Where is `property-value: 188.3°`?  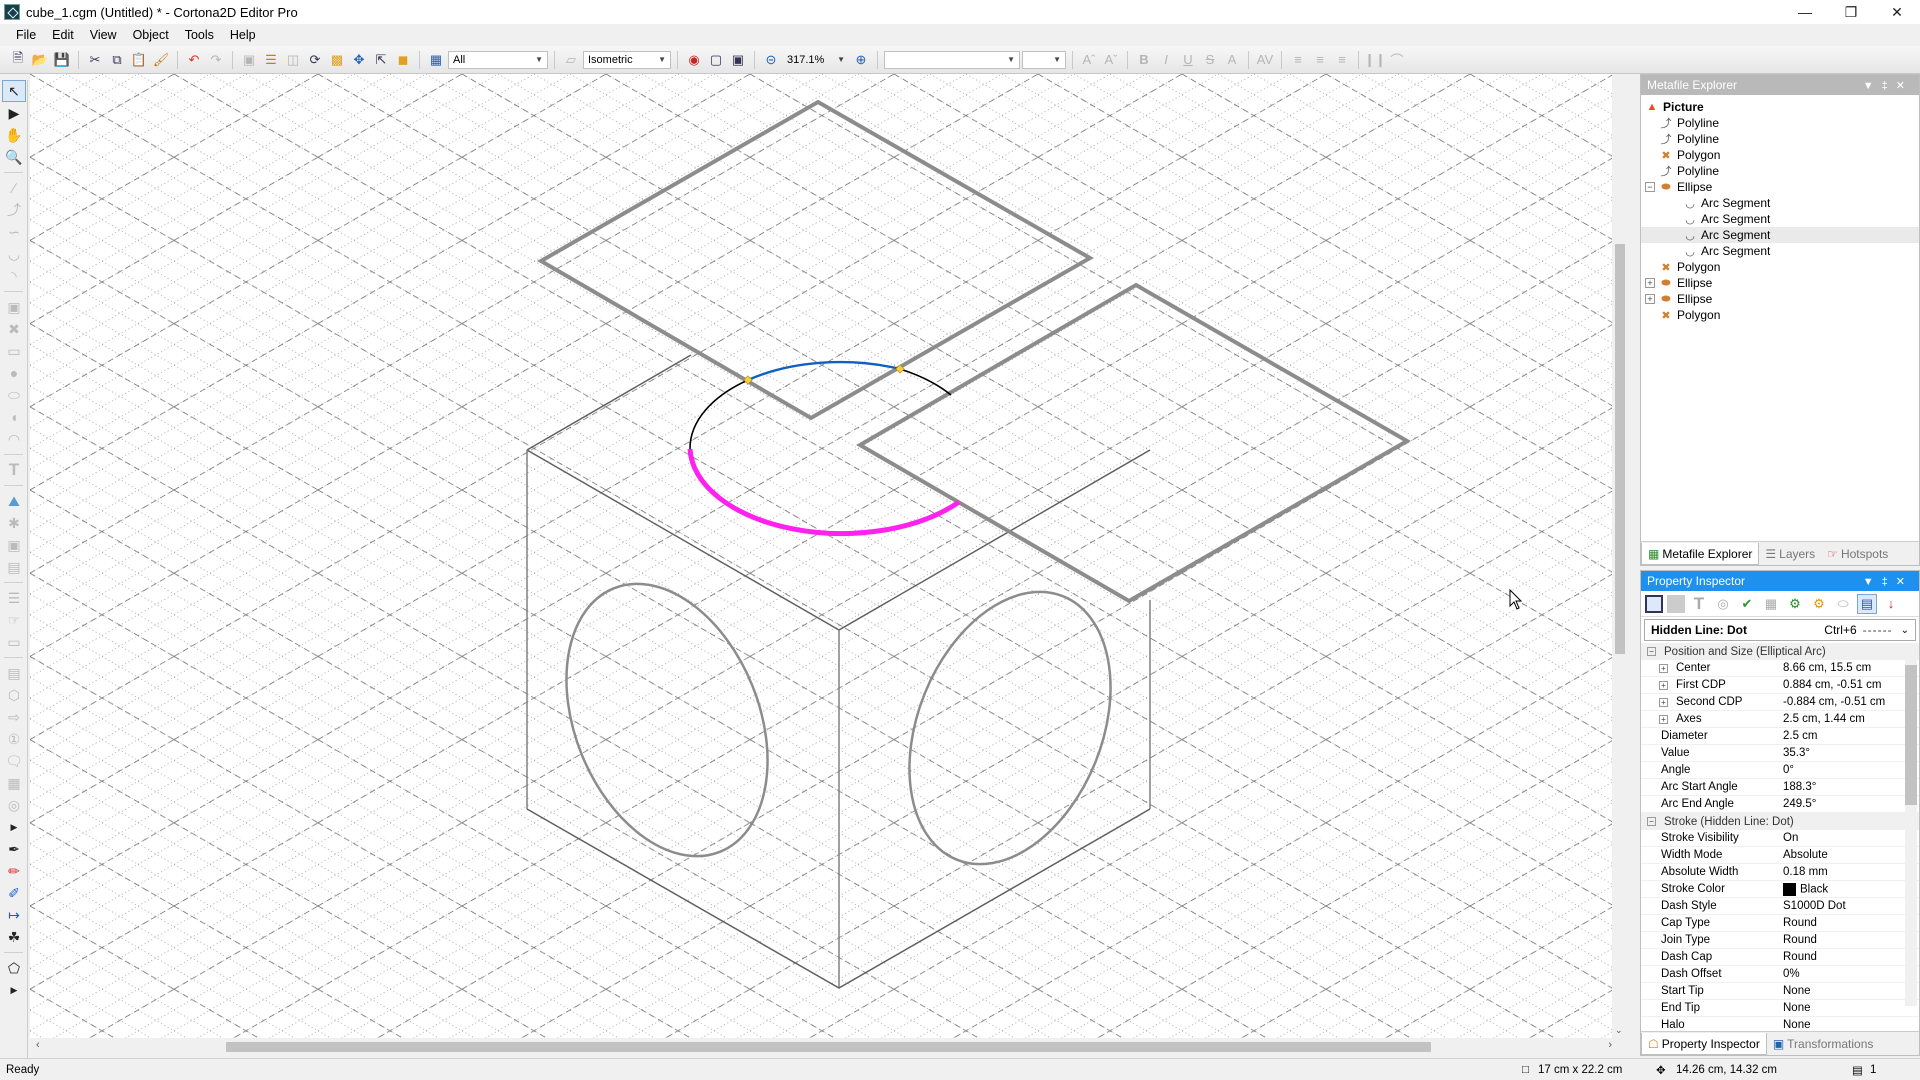 property-value: 188.3° is located at coordinates (1849, 787).